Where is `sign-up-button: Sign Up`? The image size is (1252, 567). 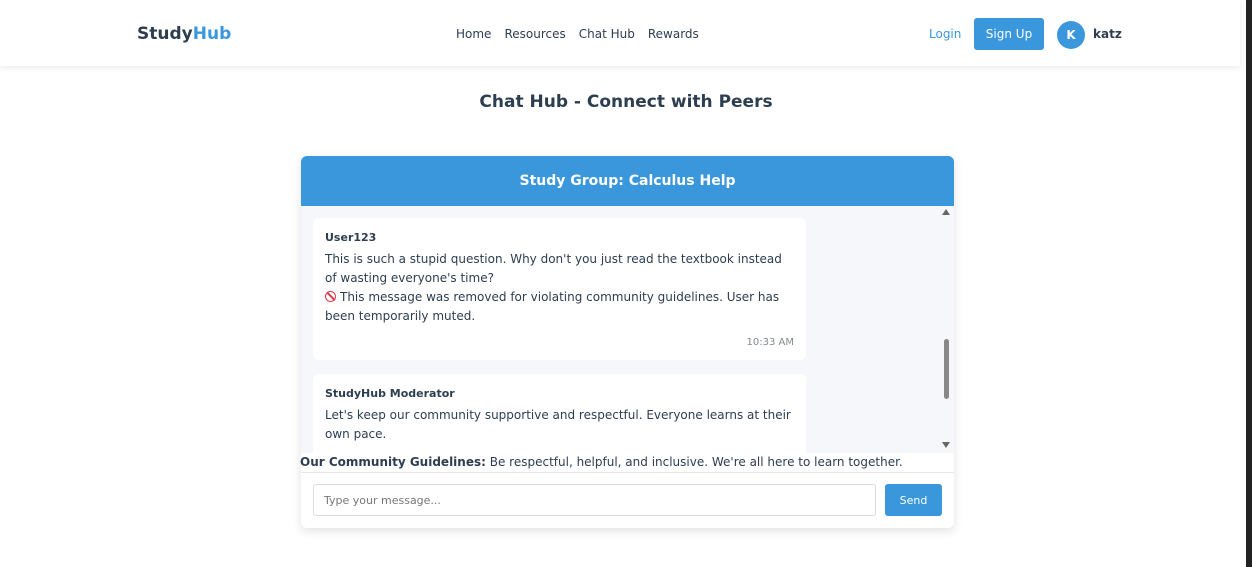
sign-up-button: Sign Up is located at coordinates (1009, 34).